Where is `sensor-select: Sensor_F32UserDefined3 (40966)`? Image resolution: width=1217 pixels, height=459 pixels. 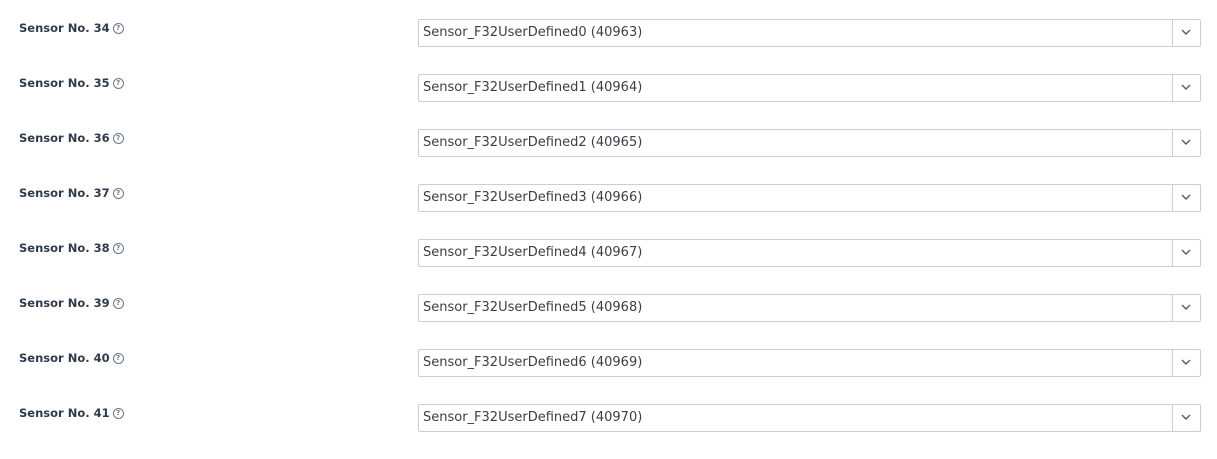
sensor-select: Sensor_F32UserDefined3 (40966) is located at coordinates (809, 198).